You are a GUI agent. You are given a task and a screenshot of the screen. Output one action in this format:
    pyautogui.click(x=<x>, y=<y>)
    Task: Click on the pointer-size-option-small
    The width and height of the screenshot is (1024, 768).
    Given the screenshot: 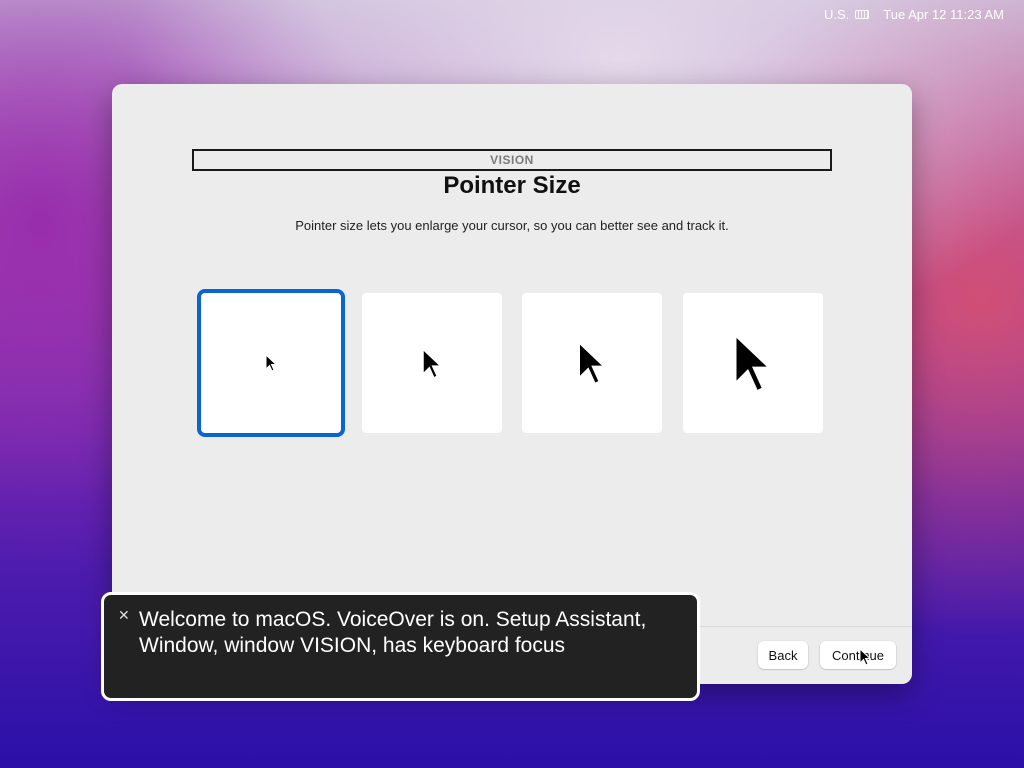 What is the action you would take?
    pyautogui.click(x=271, y=363)
    